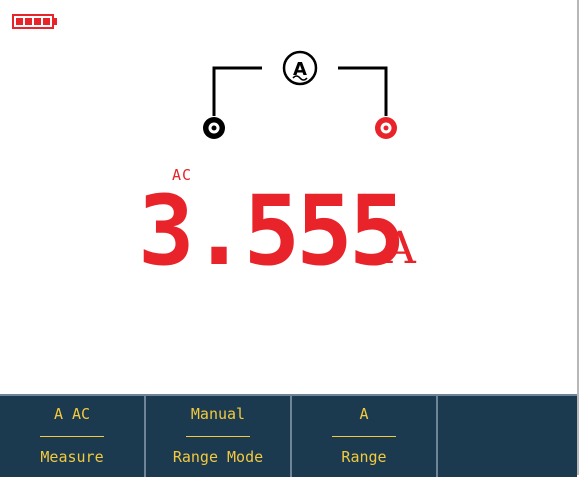 This screenshot has height=477, width=579. I want to click on softkey-label: Range Mode, so click(218, 457).